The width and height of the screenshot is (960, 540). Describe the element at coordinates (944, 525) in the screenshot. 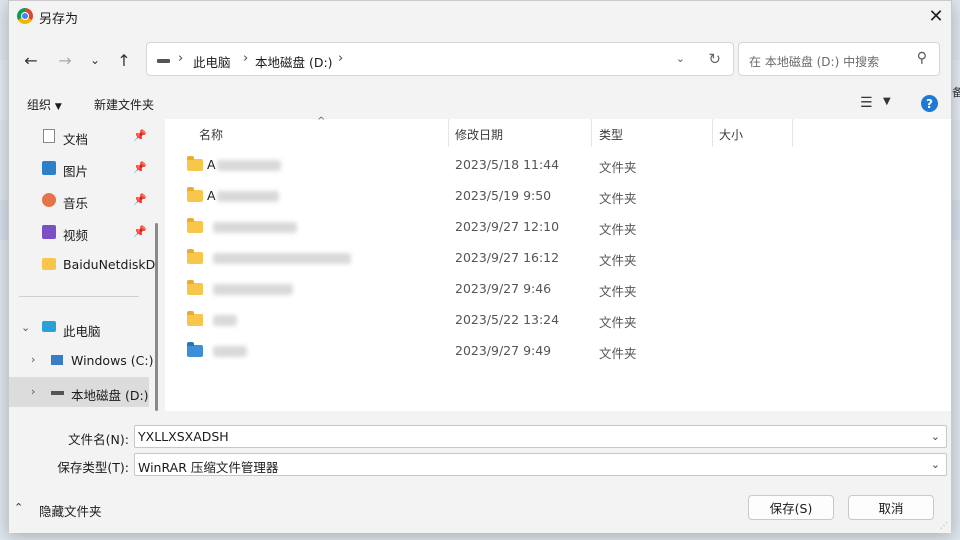

I see `resize-grip-icon: ⋰` at that location.